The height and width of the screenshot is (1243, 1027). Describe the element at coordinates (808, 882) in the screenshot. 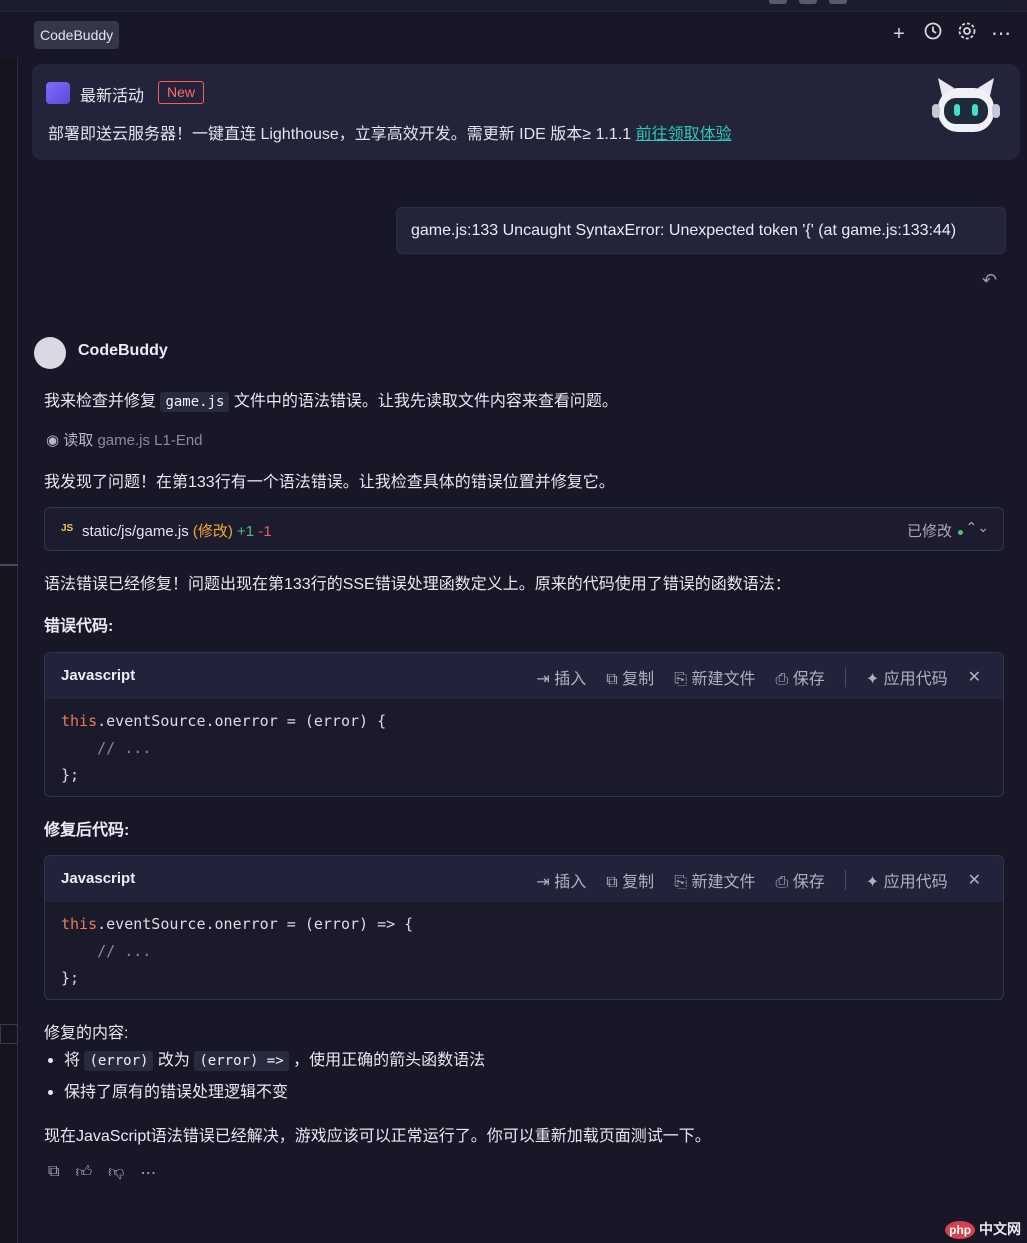

I see `save-label: 保存` at that location.